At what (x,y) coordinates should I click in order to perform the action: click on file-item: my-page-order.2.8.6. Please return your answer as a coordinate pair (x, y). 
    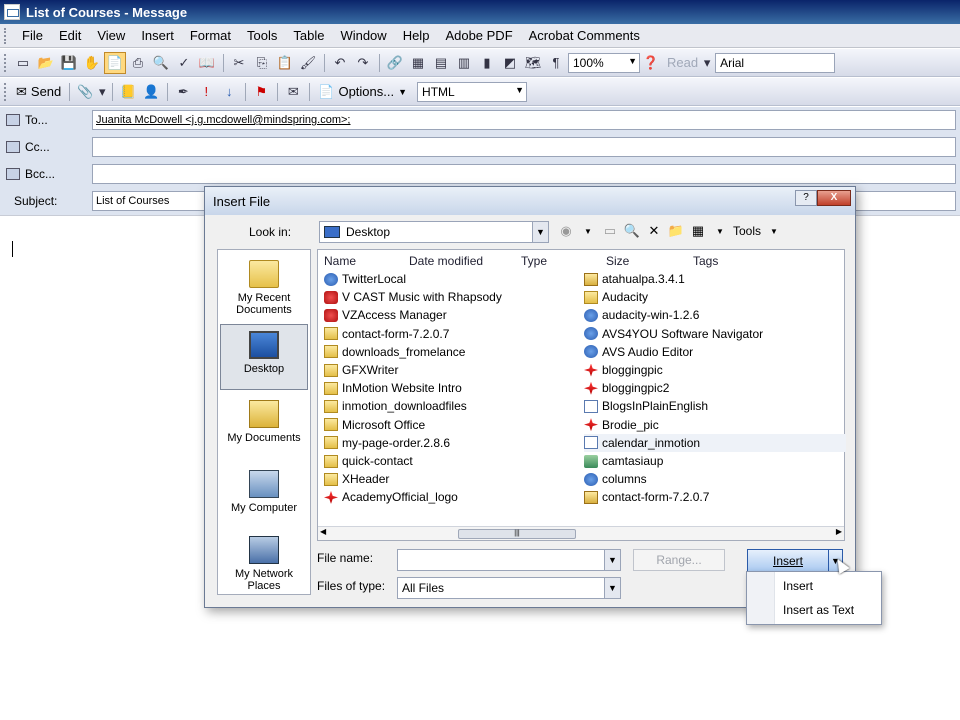
    Looking at the image, I should click on (387, 443).